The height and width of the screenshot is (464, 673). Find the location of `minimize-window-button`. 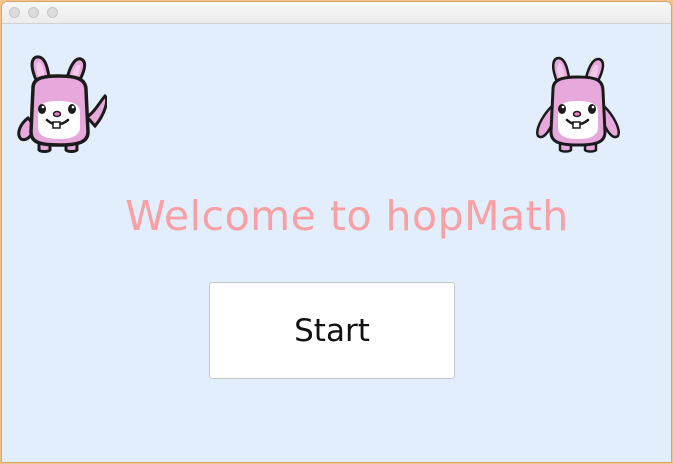

minimize-window-button is located at coordinates (33, 12).